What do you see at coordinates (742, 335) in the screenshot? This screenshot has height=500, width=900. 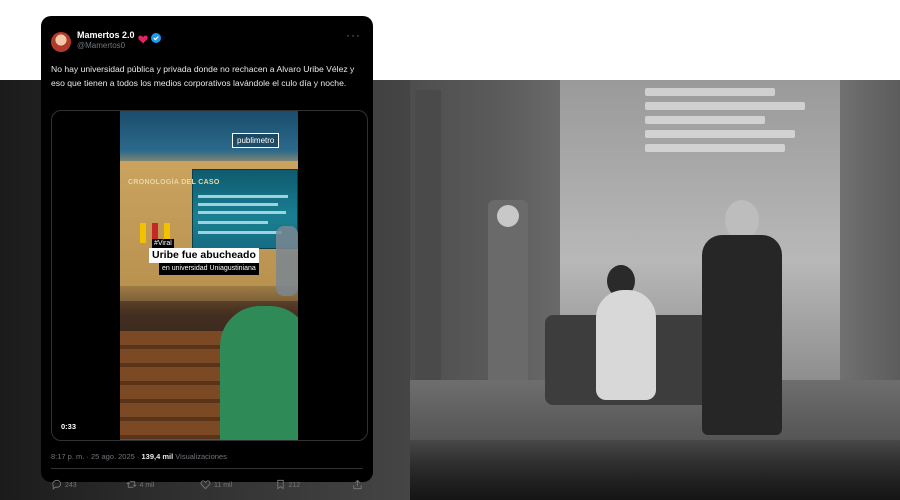 I see `background-speaker` at bounding box center [742, 335].